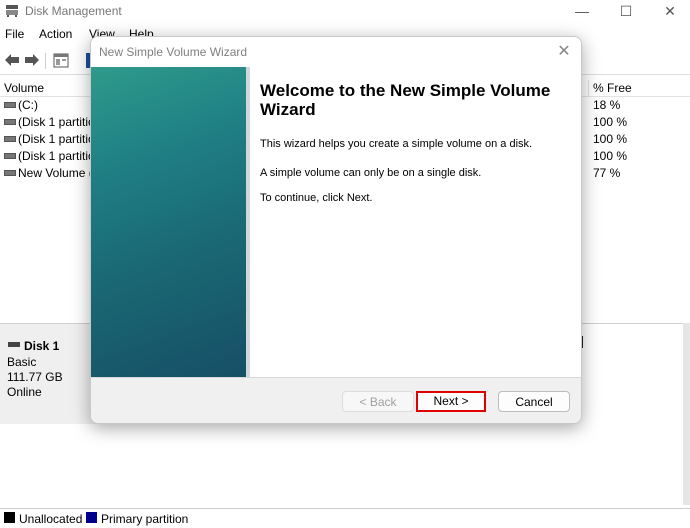 This screenshot has height=528, width=690. What do you see at coordinates (173, 52) in the screenshot?
I see `wizard-title: New Simple Volume Wizard` at bounding box center [173, 52].